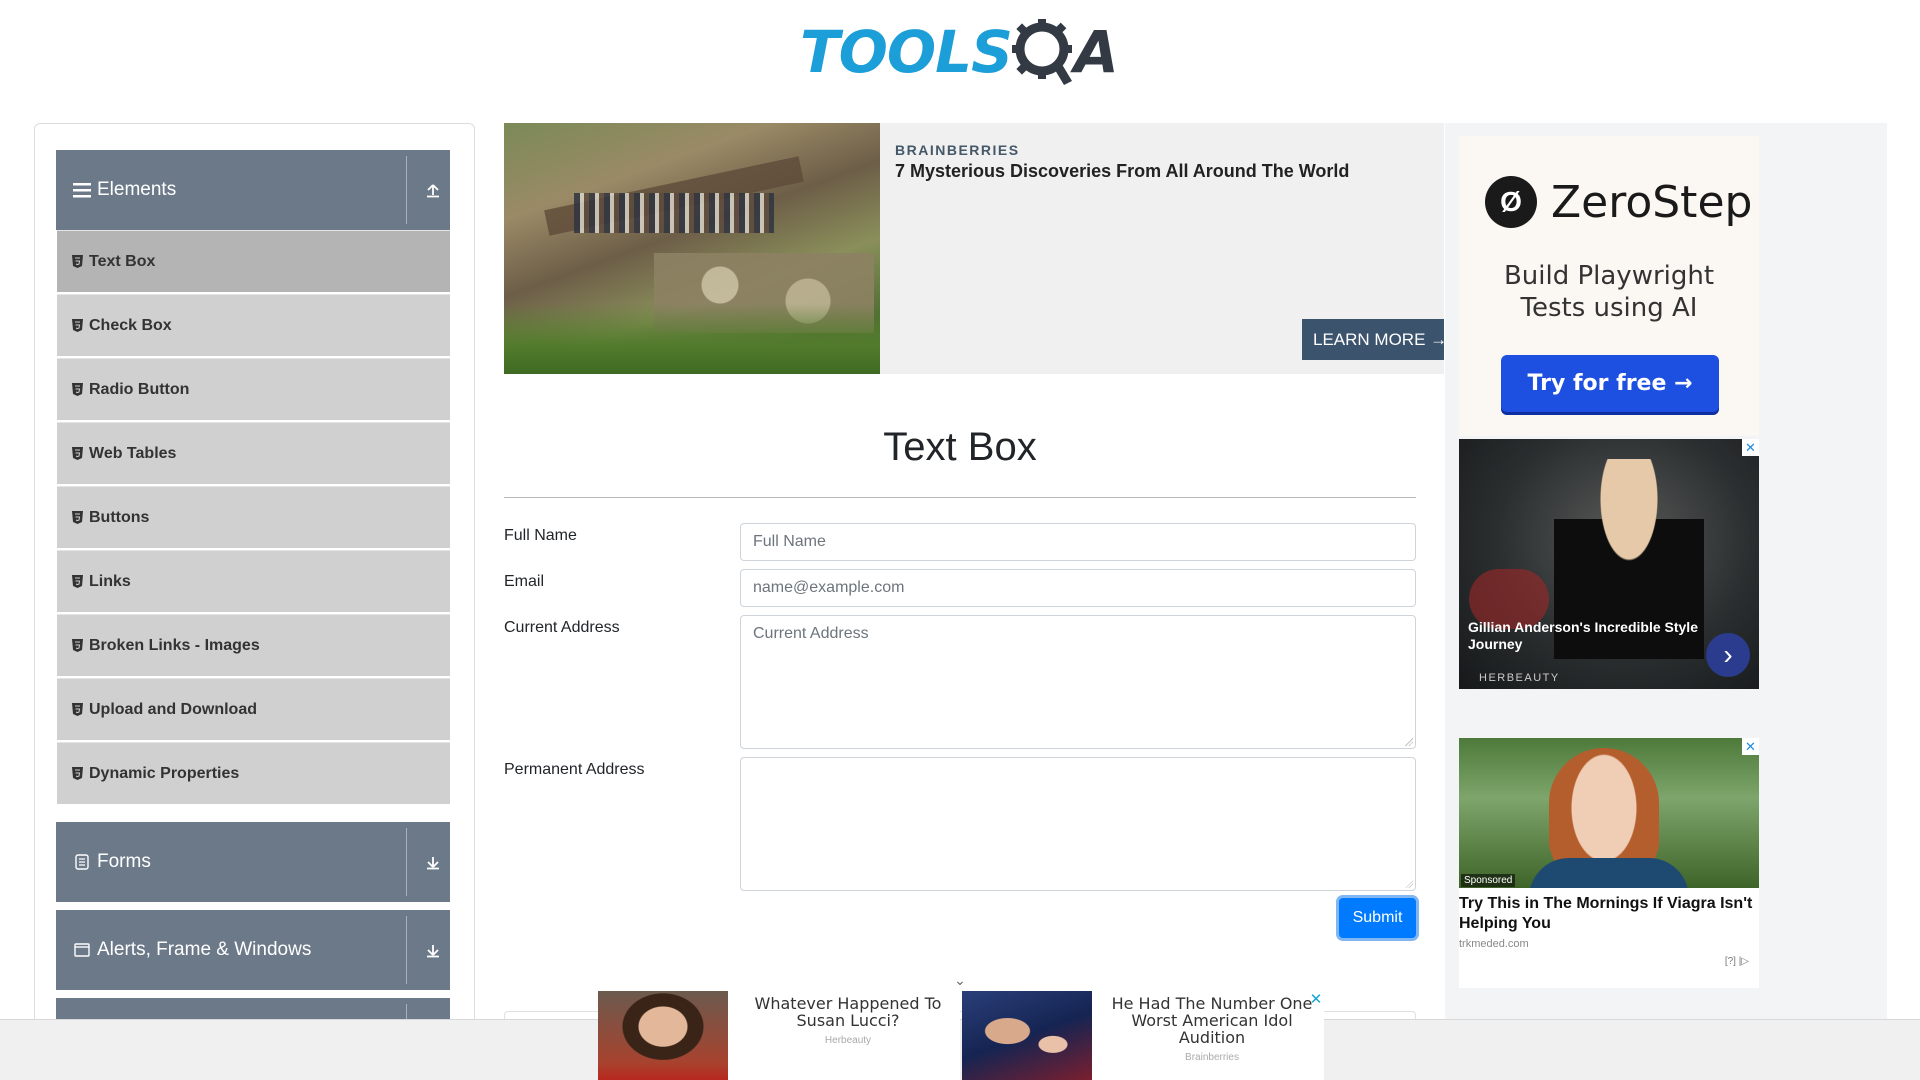 This screenshot has height=1080, width=1920. Describe the element at coordinates (1377, 918) in the screenshot. I see `submit-button: Submit` at that location.